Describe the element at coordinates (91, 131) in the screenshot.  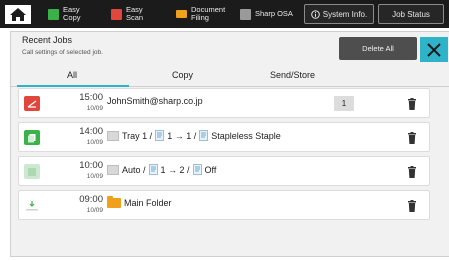
I see `job-time: 14:00` at that location.